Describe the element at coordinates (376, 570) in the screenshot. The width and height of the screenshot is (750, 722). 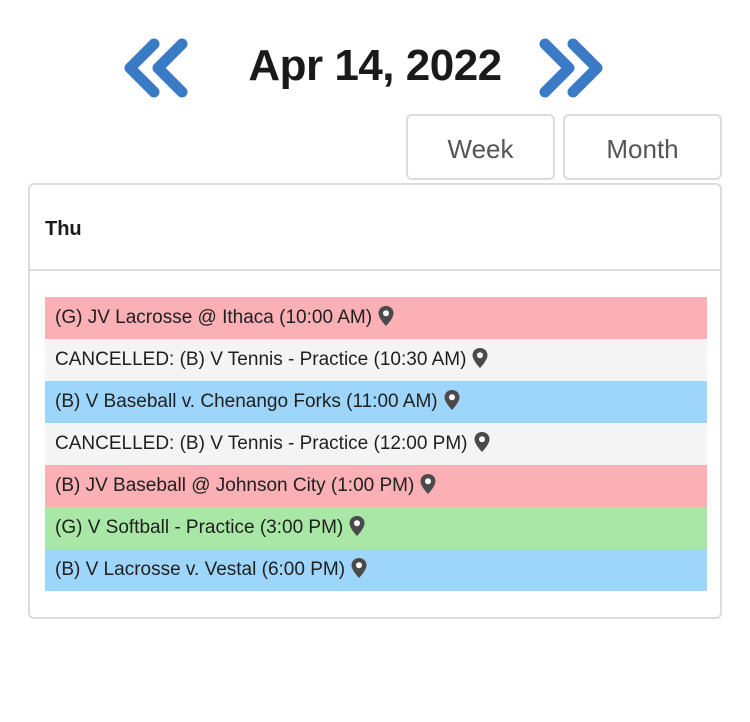
I see `event-item: (B) V Lacrosse v. Vestal (6:00 PM)` at that location.